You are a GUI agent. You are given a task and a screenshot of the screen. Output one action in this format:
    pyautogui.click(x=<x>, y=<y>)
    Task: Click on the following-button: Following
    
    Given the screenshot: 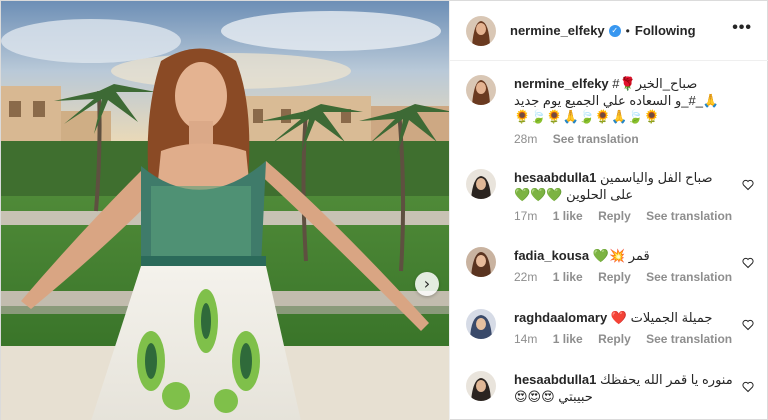 What is the action you would take?
    pyautogui.click(x=665, y=30)
    